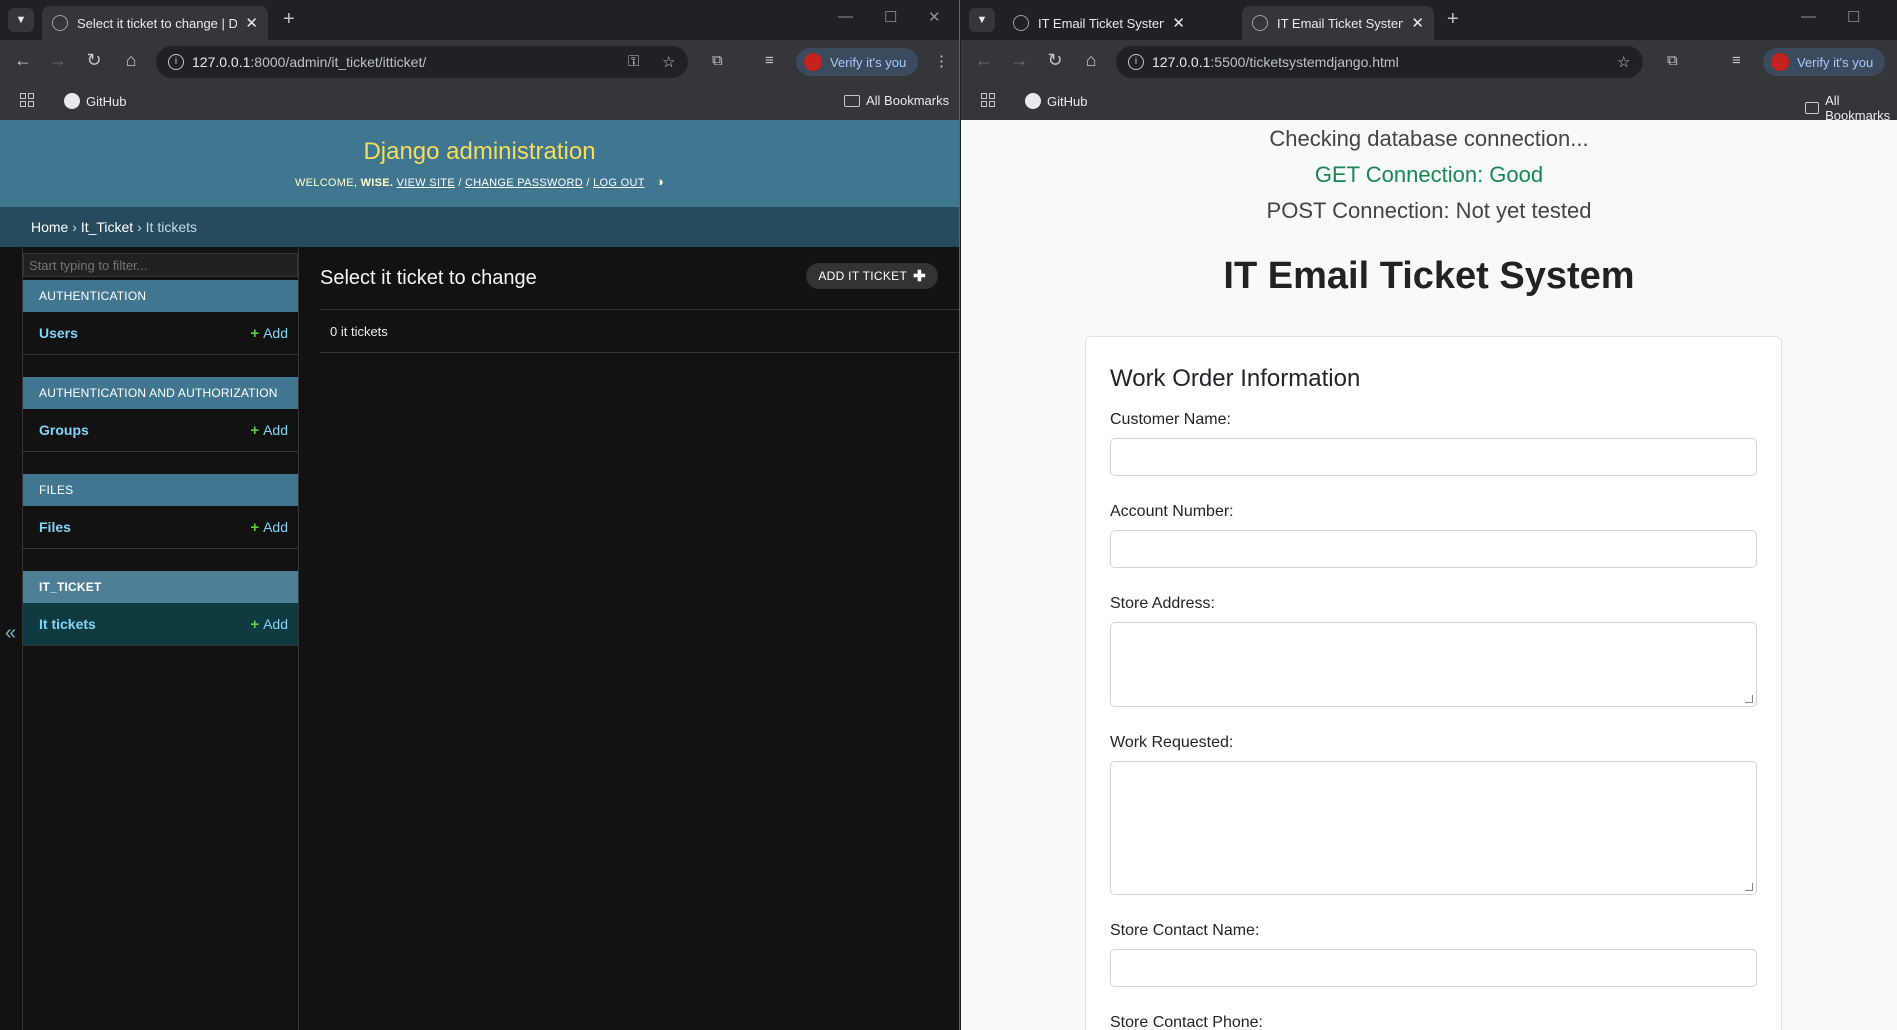 The width and height of the screenshot is (1897, 1030). What do you see at coordinates (934, 17) in the screenshot?
I see `close-window-button: ✕` at bounding box center [934, 17].